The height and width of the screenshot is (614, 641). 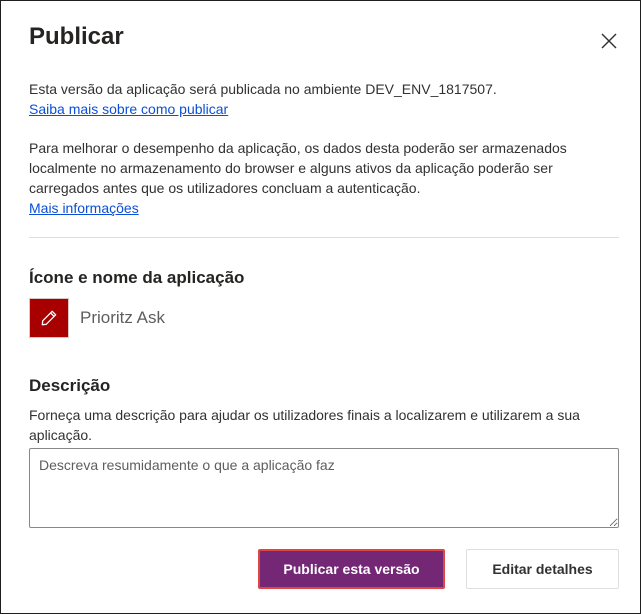 What do you see at coordinates (542, 569) in the screenshot?
I see `edit-details-button: Editar detalhes` at bounding box center [542, 569].